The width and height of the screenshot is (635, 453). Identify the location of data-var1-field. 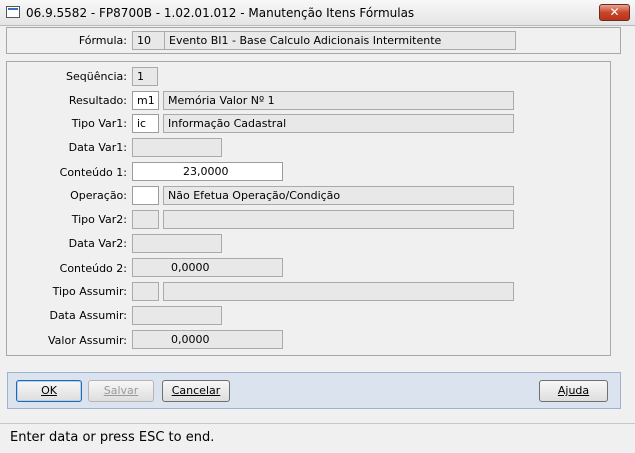
(177, 147).